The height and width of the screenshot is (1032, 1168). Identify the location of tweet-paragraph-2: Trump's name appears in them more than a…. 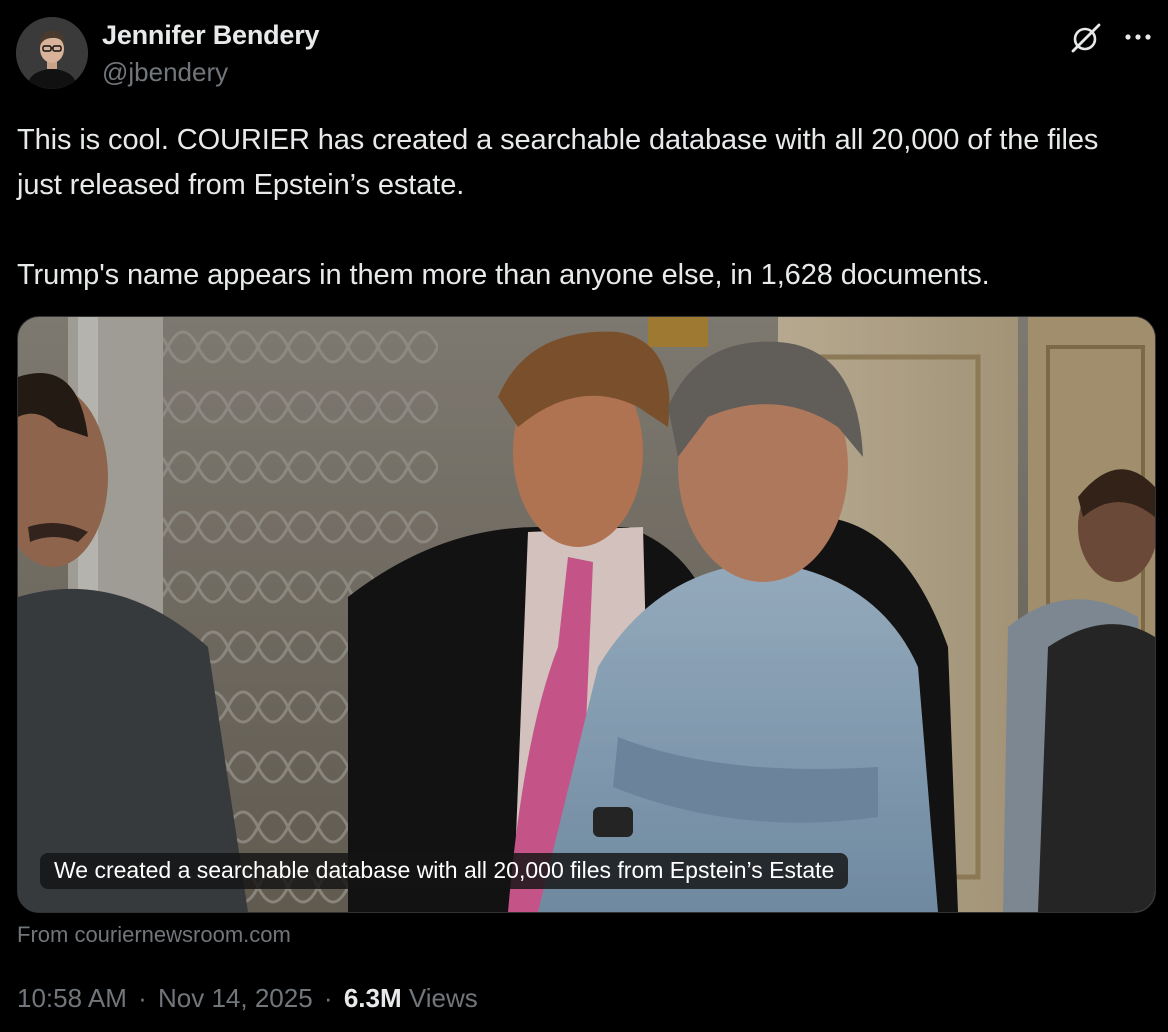
(503, 275).